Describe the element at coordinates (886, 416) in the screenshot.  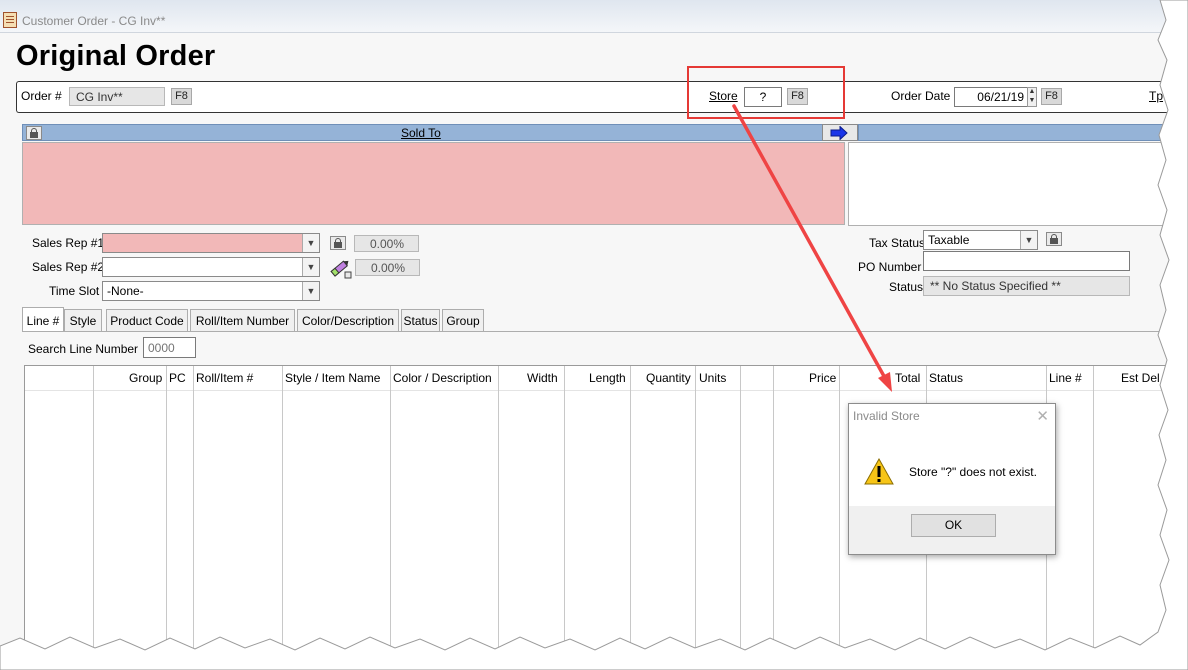
I see `dialog-title: Invalid Store` at that location.